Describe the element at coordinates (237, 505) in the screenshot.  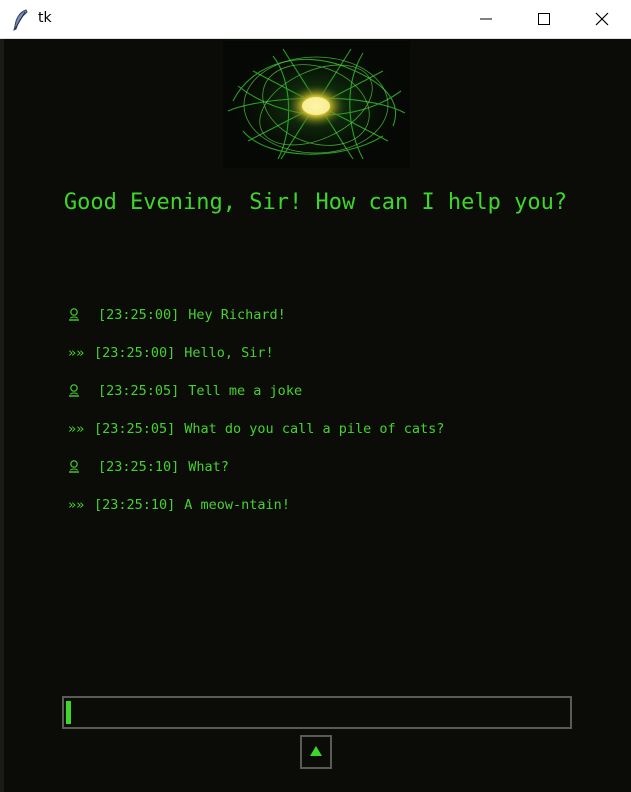
I see `message-text: A meow-ntain!` at that location.